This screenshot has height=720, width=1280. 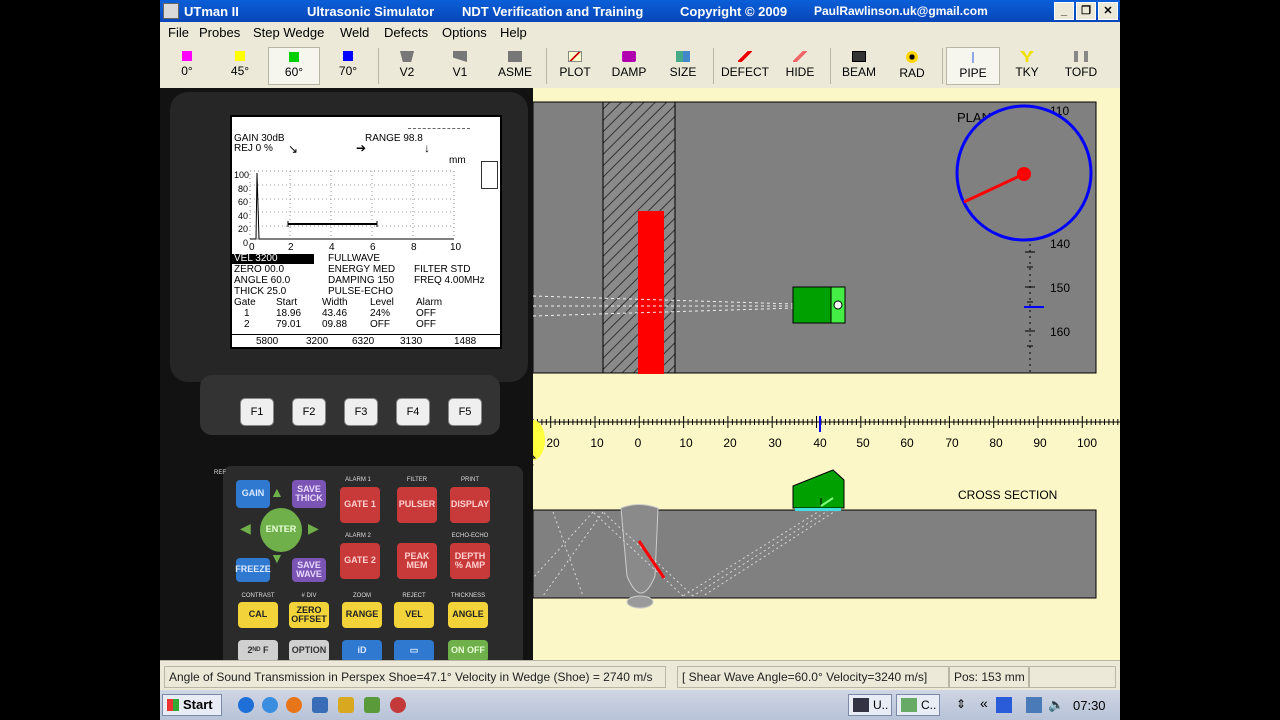 I want to click on taskbar-utman-item: U.., so click(x=870, y=705).